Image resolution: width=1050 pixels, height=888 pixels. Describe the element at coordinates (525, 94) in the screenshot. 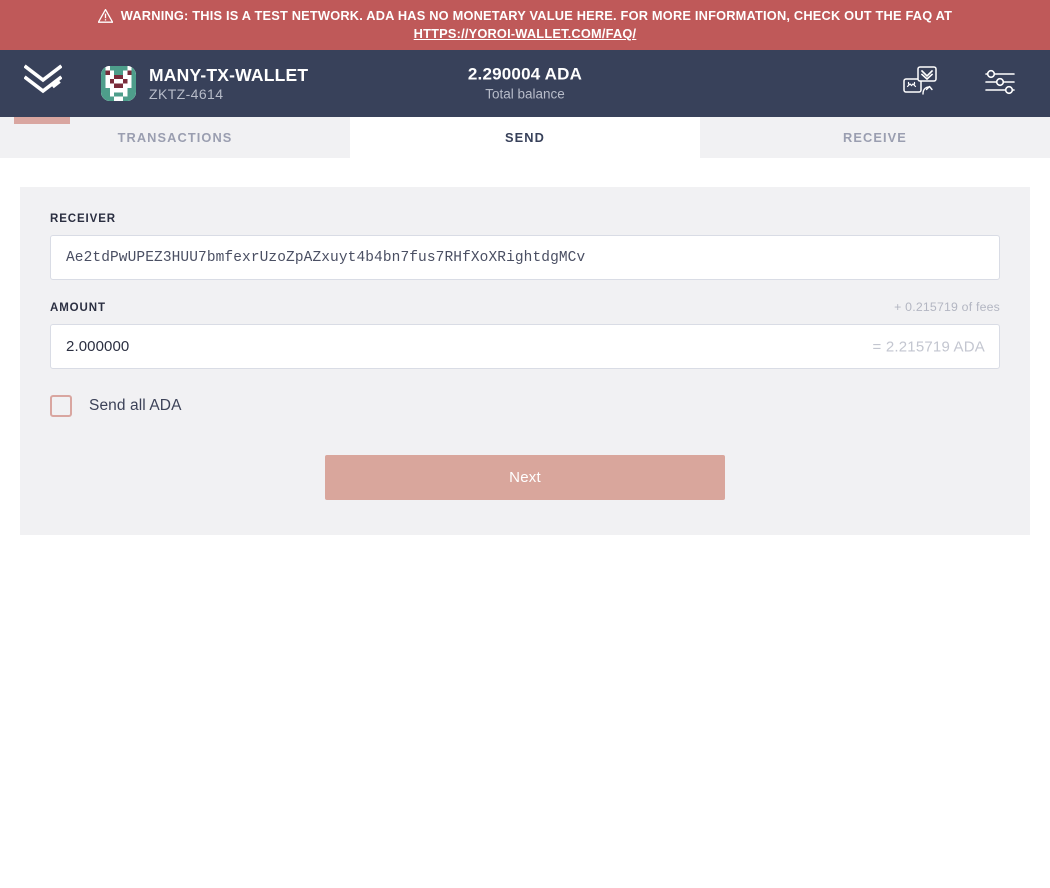

I see `balance-label: Total balance` at that location.